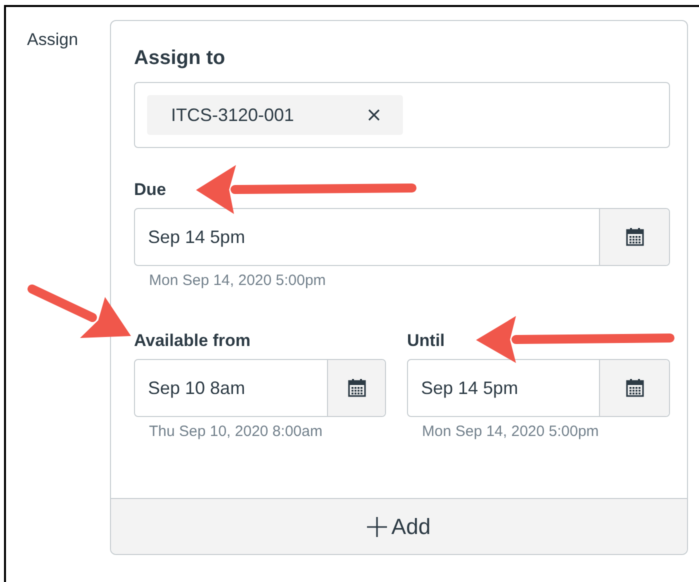 This screenshot has width=699, height=582. I want to click on close-icon, so click(374, 115).